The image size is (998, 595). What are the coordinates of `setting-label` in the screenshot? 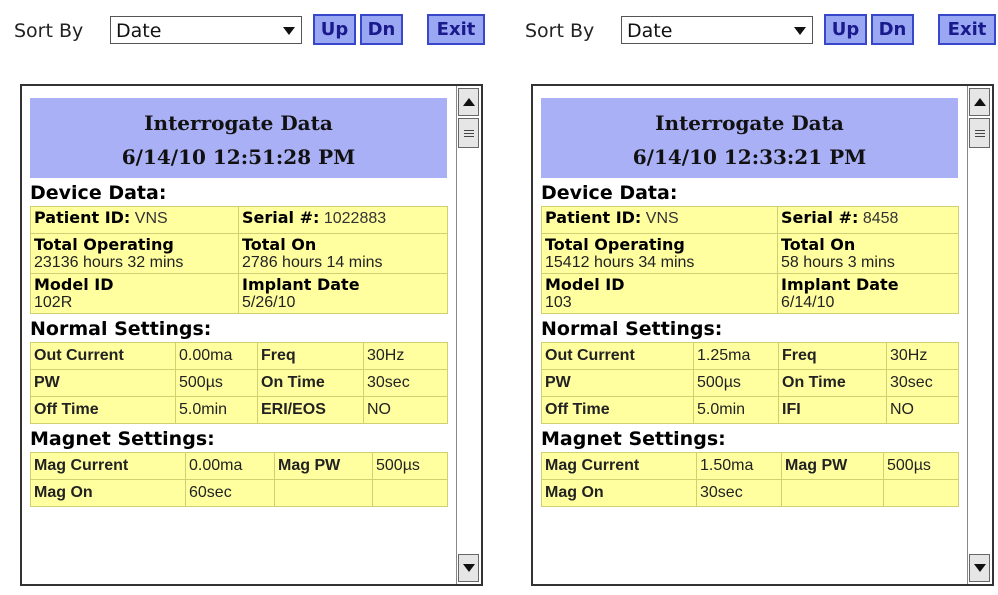 It's located at (832, 493).